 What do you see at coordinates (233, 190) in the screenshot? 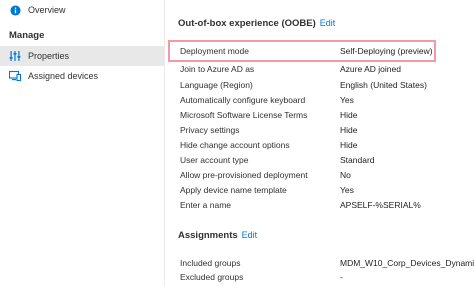
I see `property-key: Apply device name template` at bounding box center [233, 190].